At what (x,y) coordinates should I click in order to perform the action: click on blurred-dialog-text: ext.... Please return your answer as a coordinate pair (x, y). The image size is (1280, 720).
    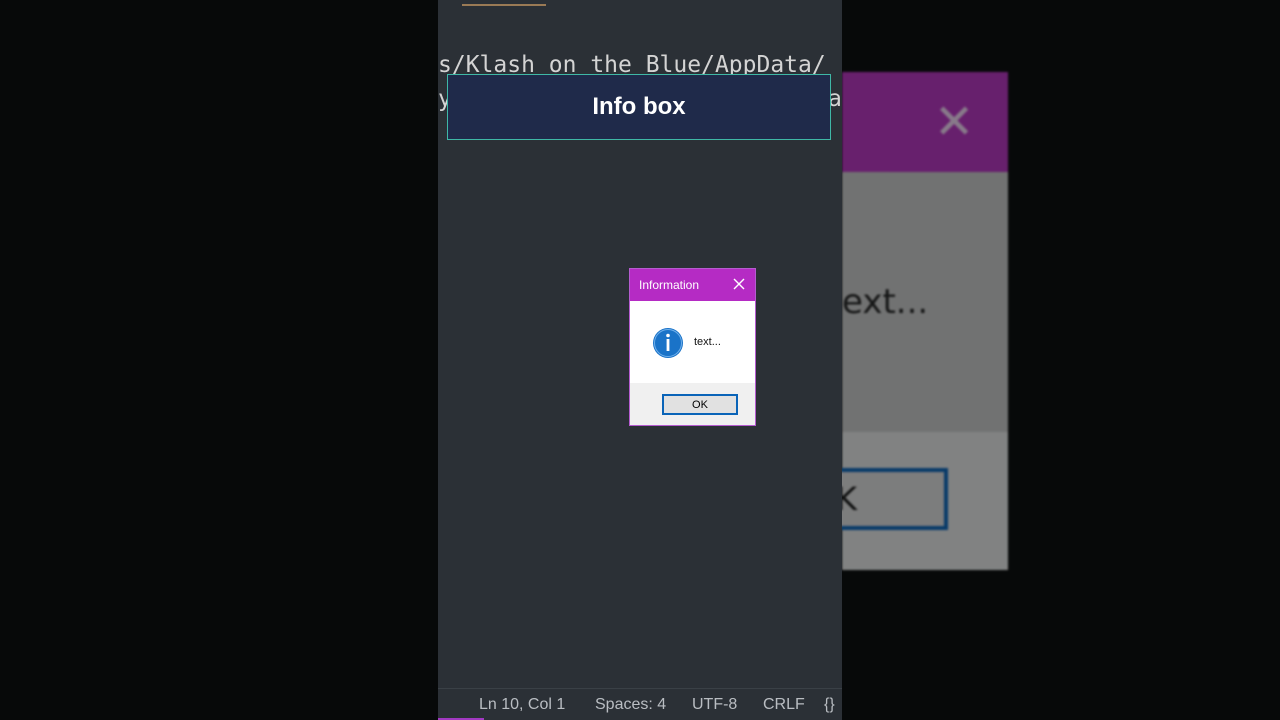
    Looking at the image, I should click on (885, 302).